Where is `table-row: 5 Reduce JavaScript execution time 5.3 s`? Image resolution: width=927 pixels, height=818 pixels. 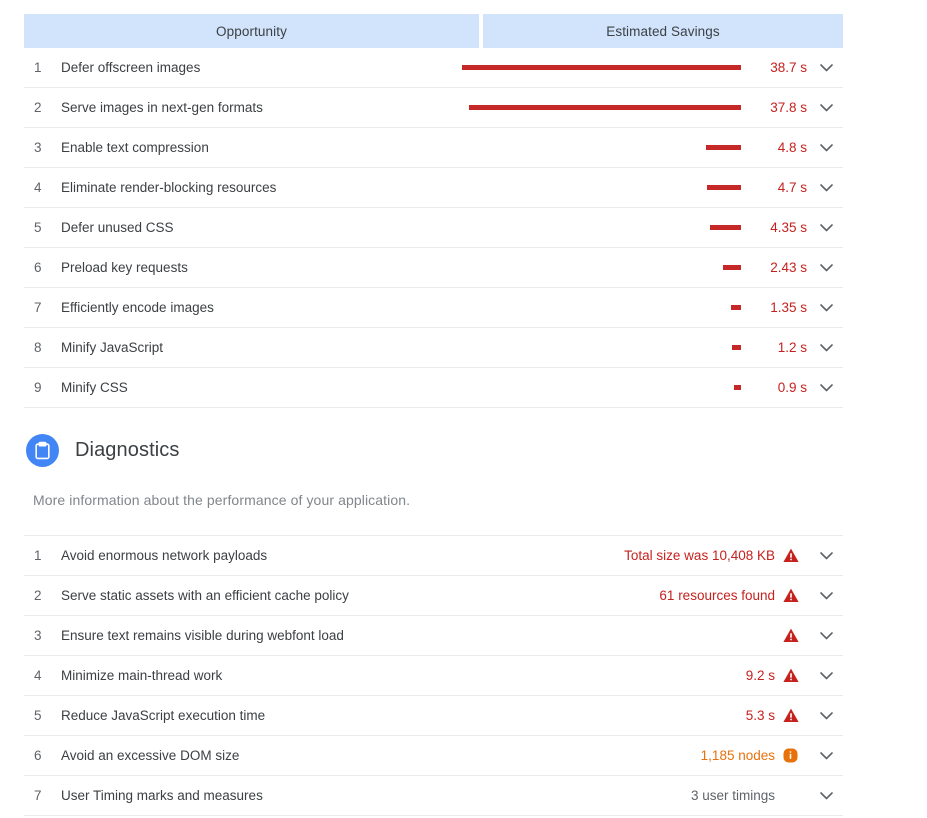
table-row: 5 Reduce JavaScript execution time 5.3 s is located at coordinates (433, 716).